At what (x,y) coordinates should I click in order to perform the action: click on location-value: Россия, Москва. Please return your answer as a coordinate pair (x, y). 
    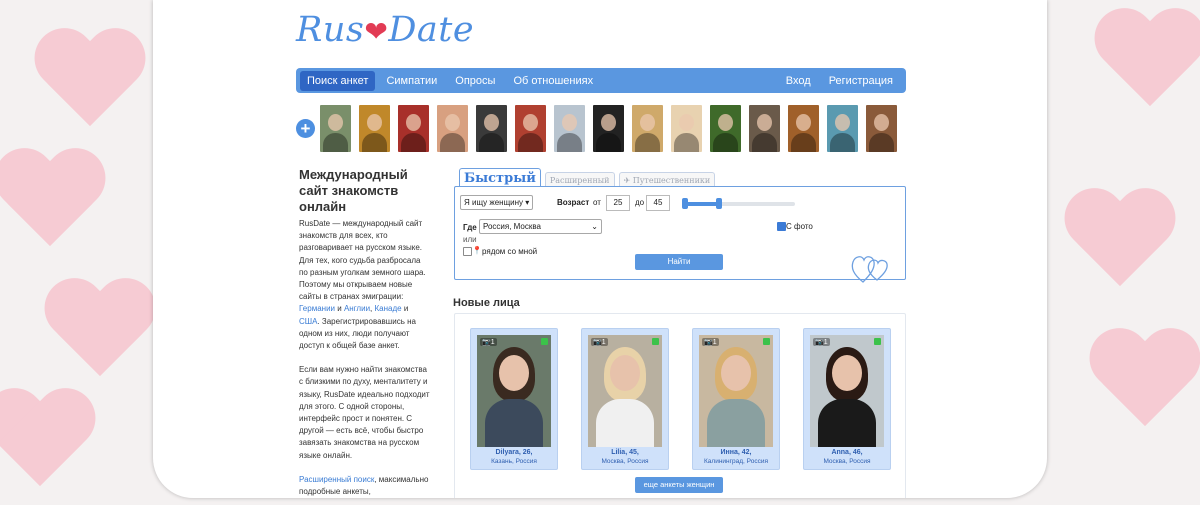
    Looking at the image, I should click on (512, 226).